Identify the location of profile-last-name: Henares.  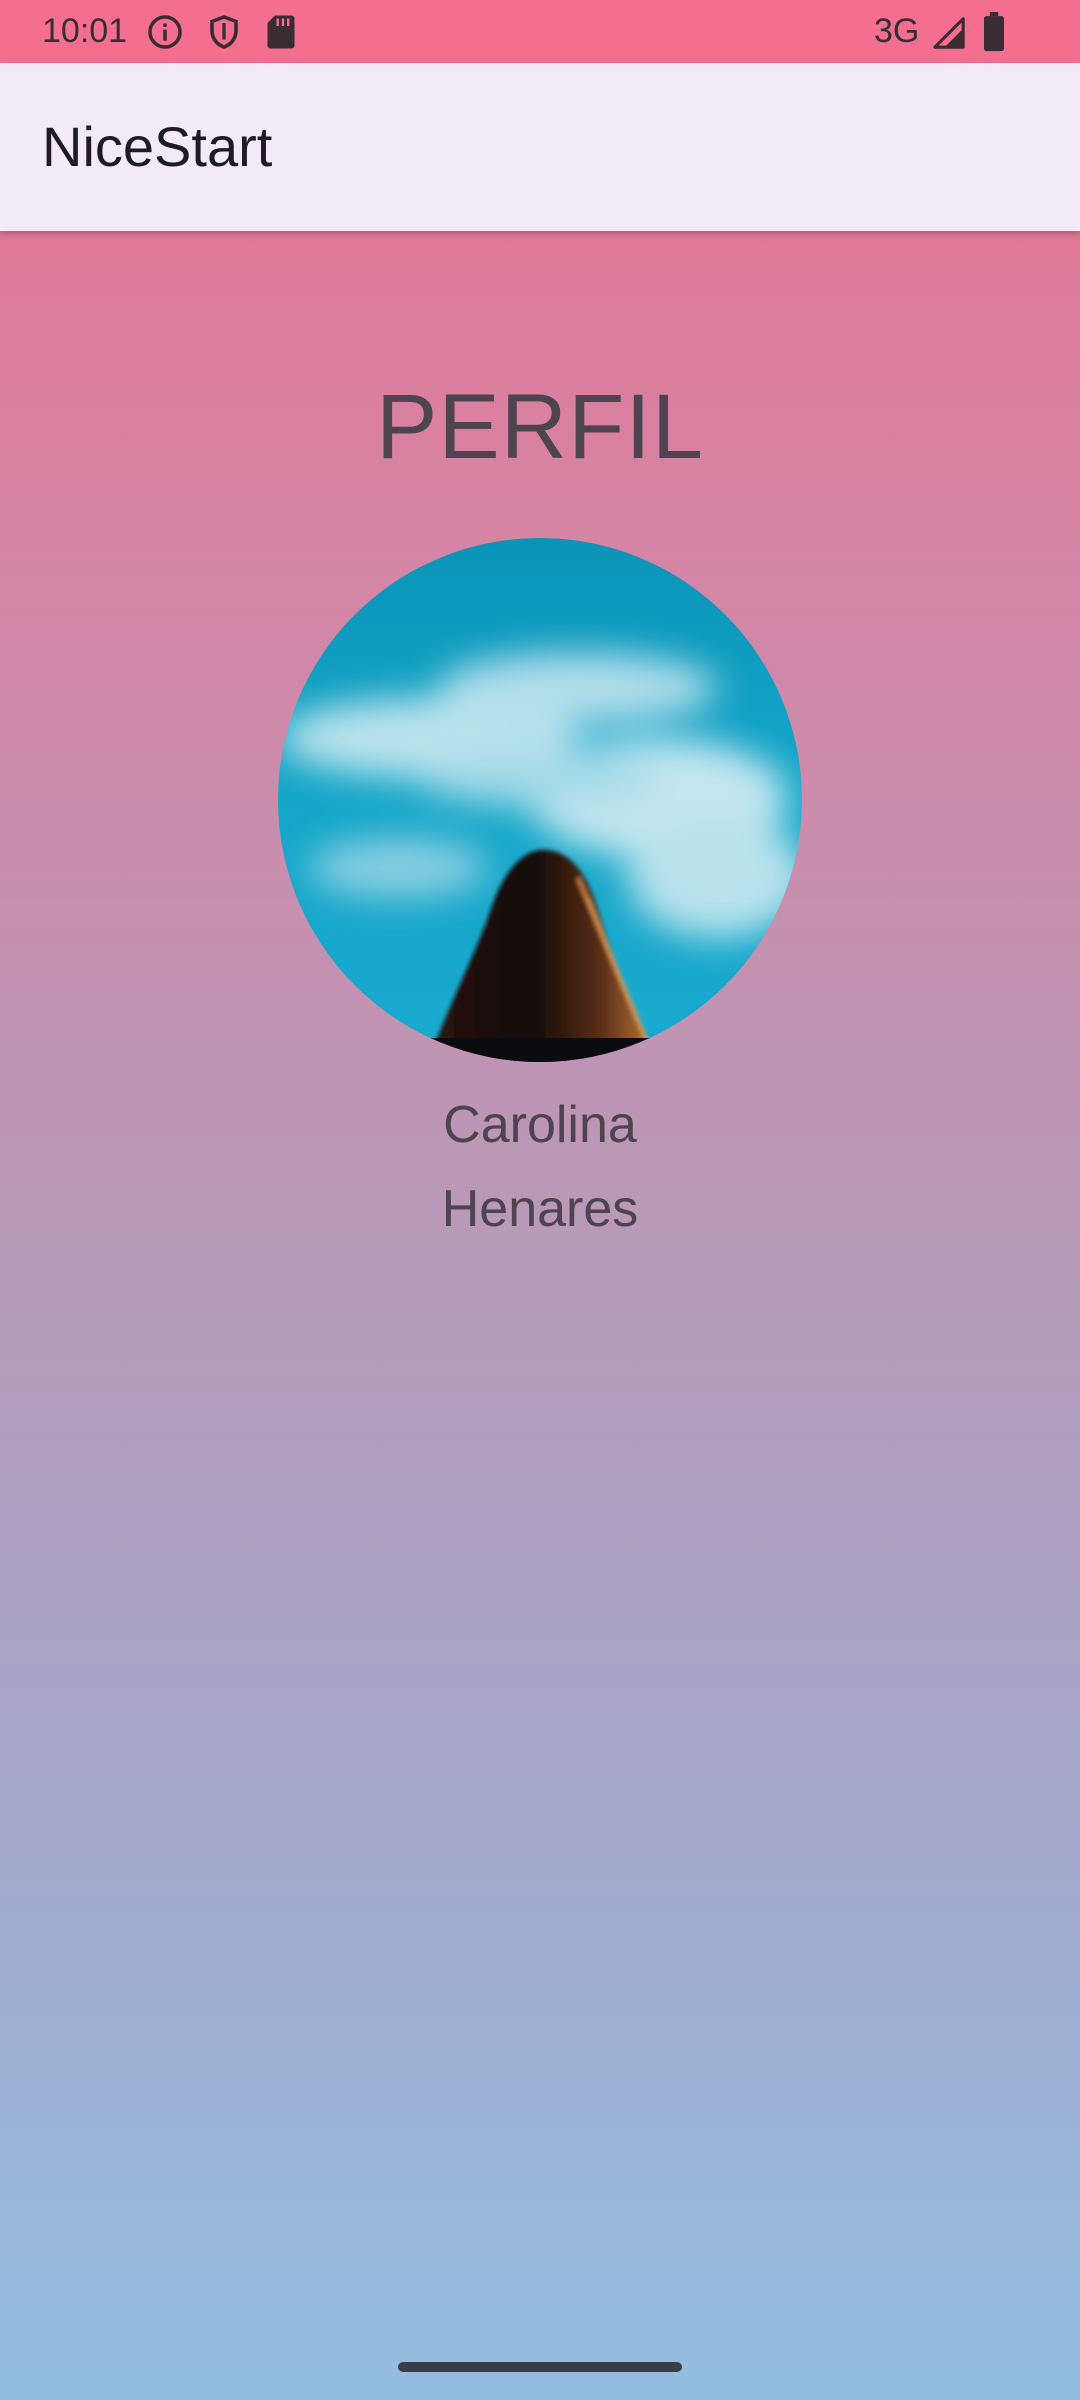
(540, 1209).